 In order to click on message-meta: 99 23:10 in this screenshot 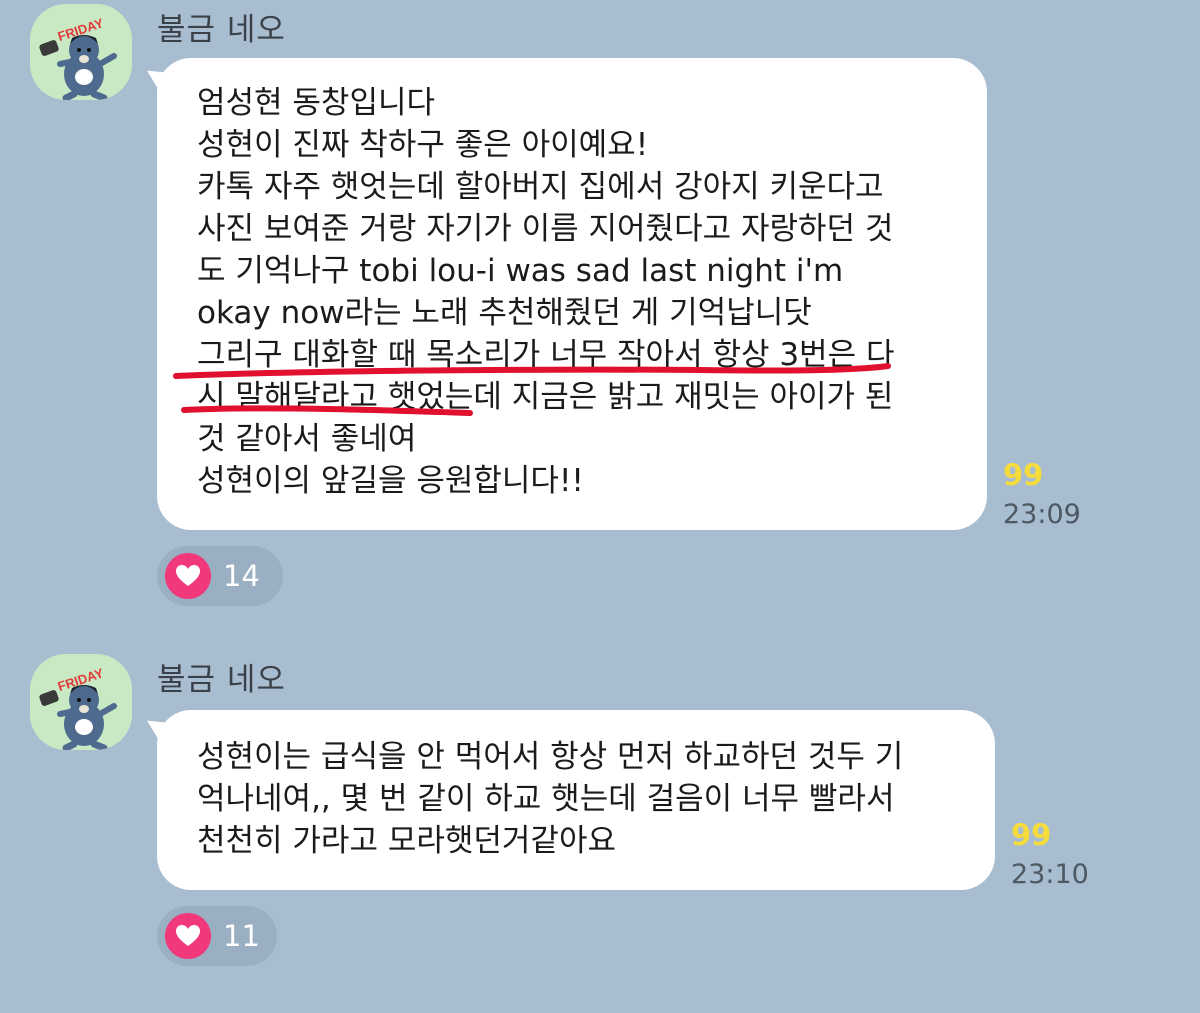, I will do `click(1050, 855)`.